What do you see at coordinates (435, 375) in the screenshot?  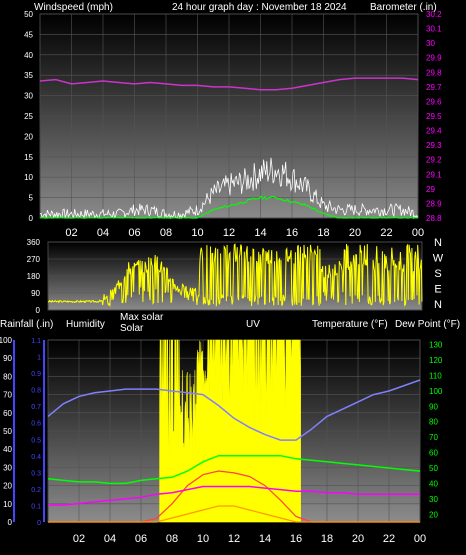 I see `temperature-y-tick-label: 110` at bounding box center [435, 375].